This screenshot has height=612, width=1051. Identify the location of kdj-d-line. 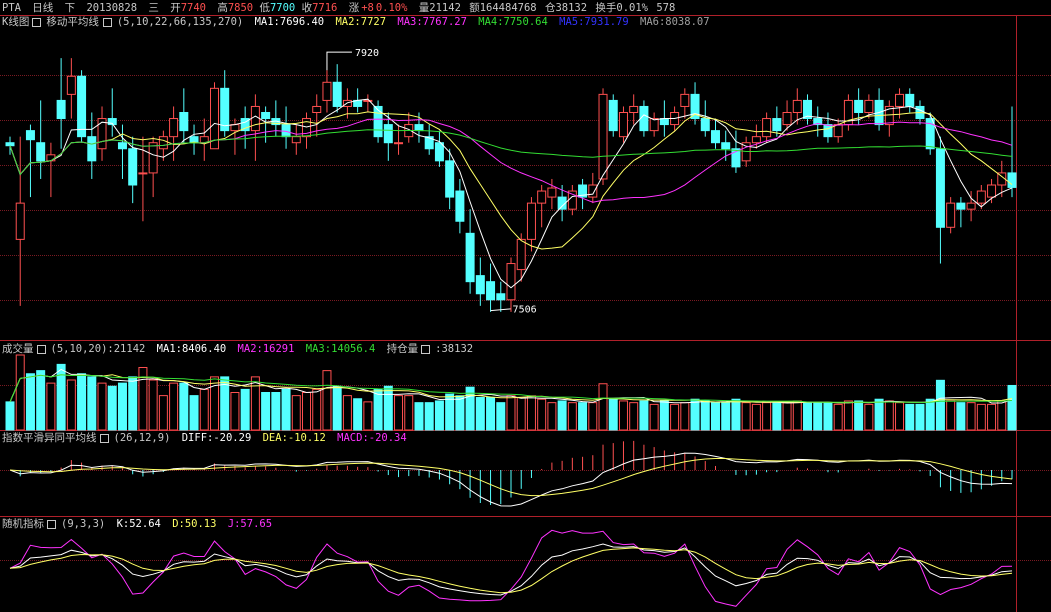
(511, 570).